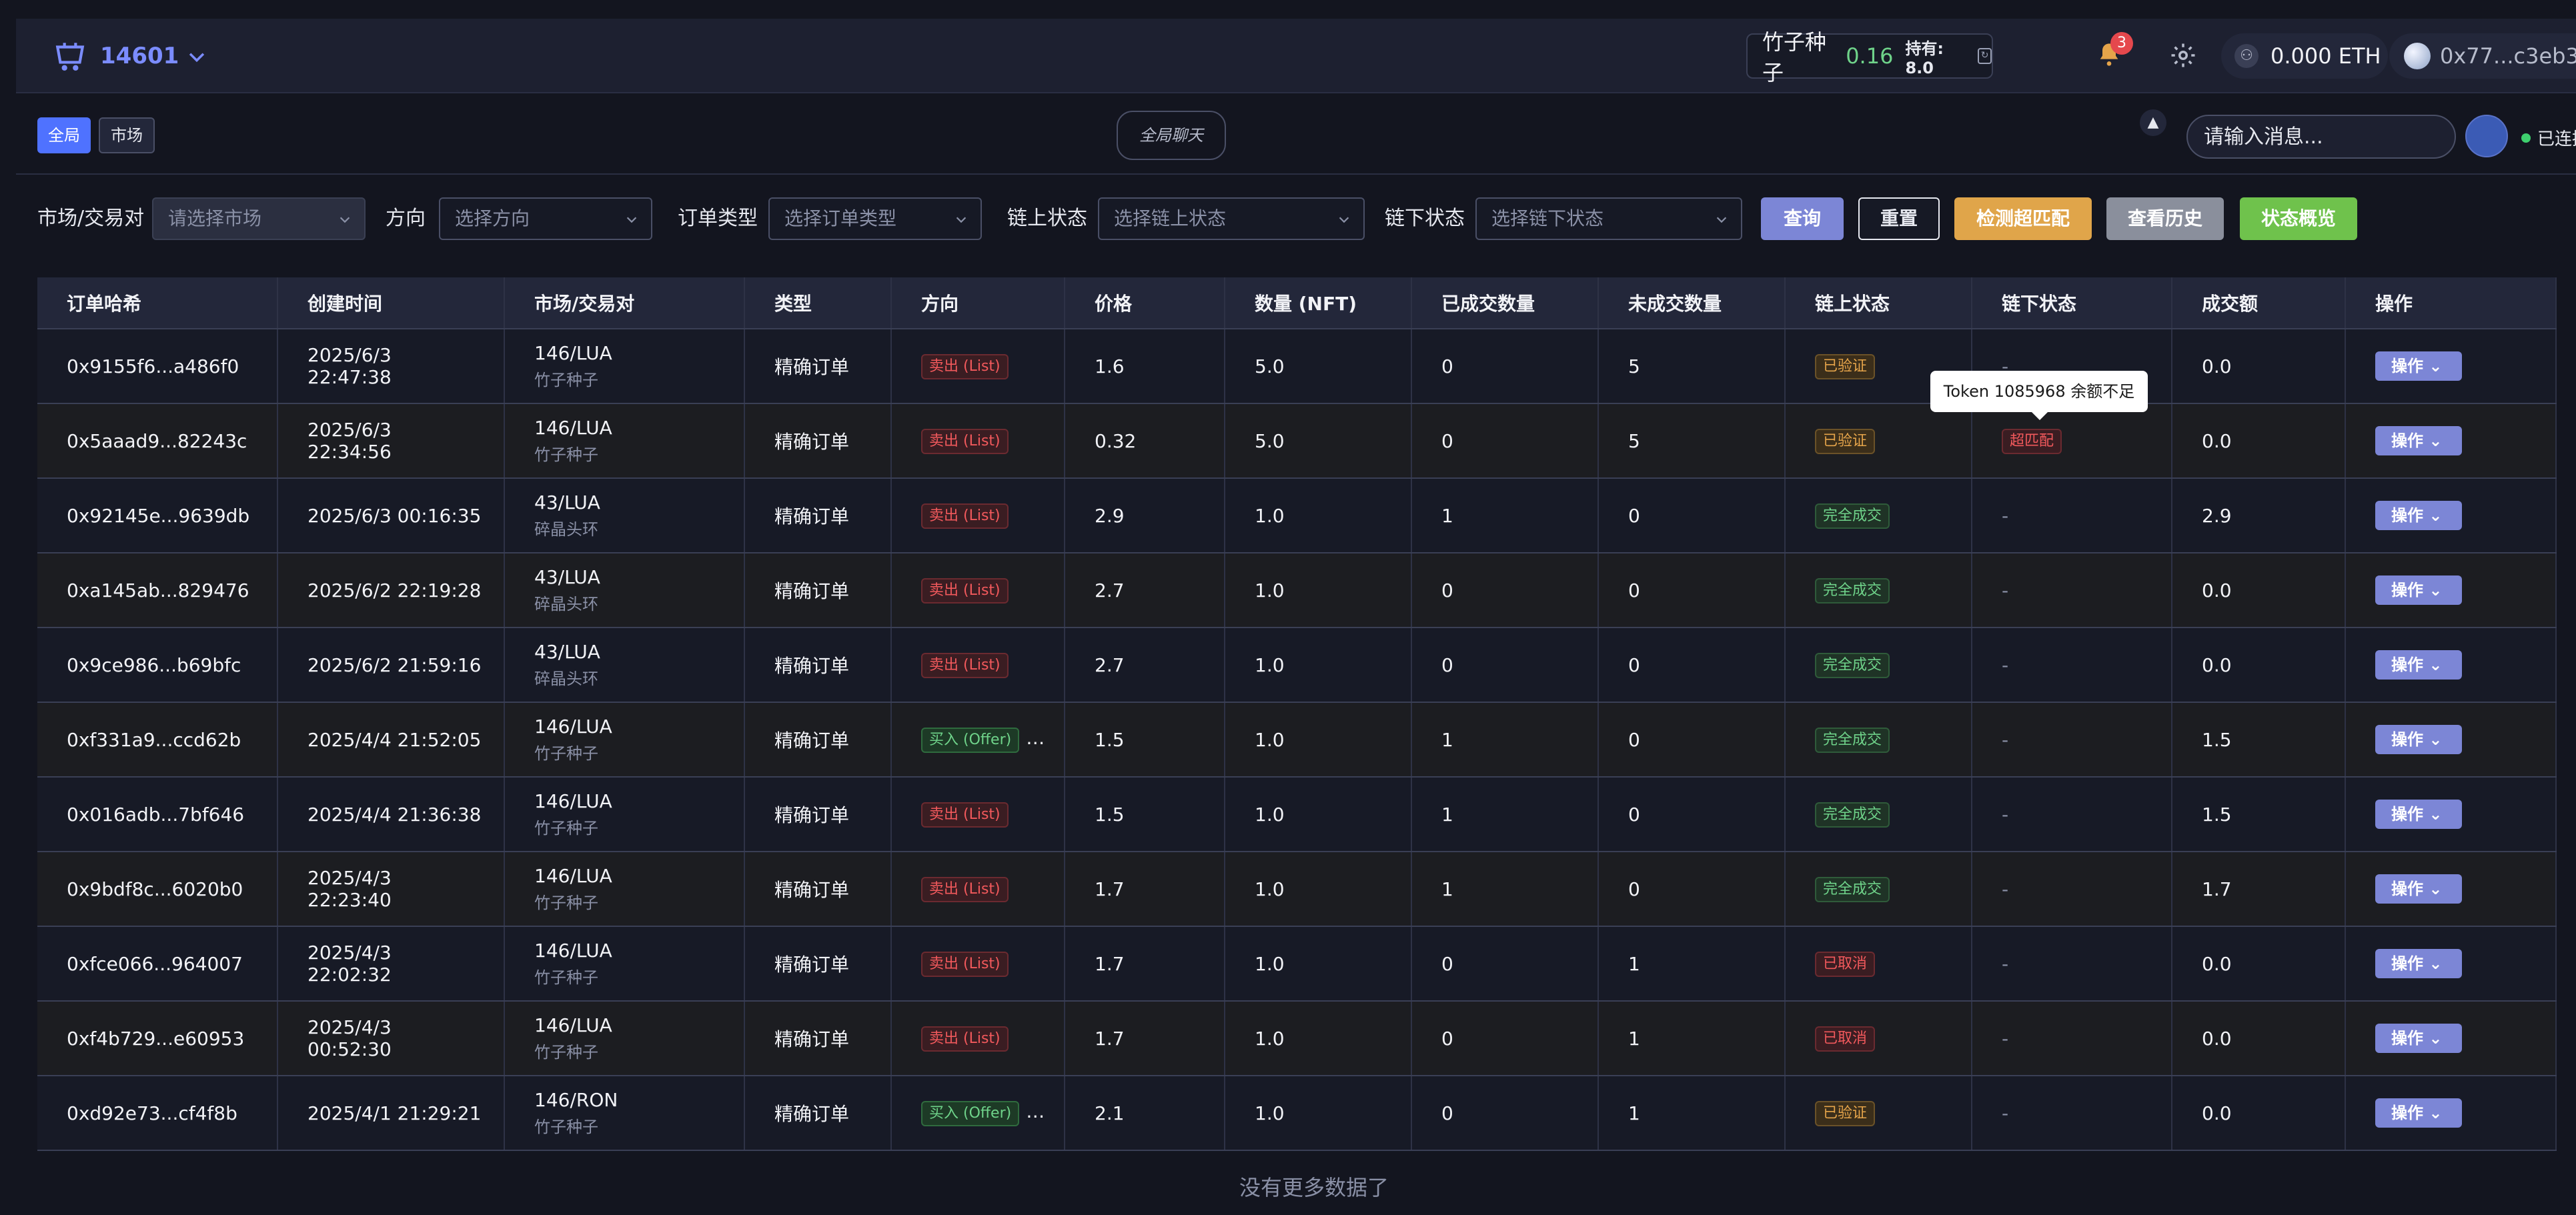 The image size is (2576, 1215). Describe the element at coordinates (2486, 136) in the screenshot. I see `user-avatar` at that location.